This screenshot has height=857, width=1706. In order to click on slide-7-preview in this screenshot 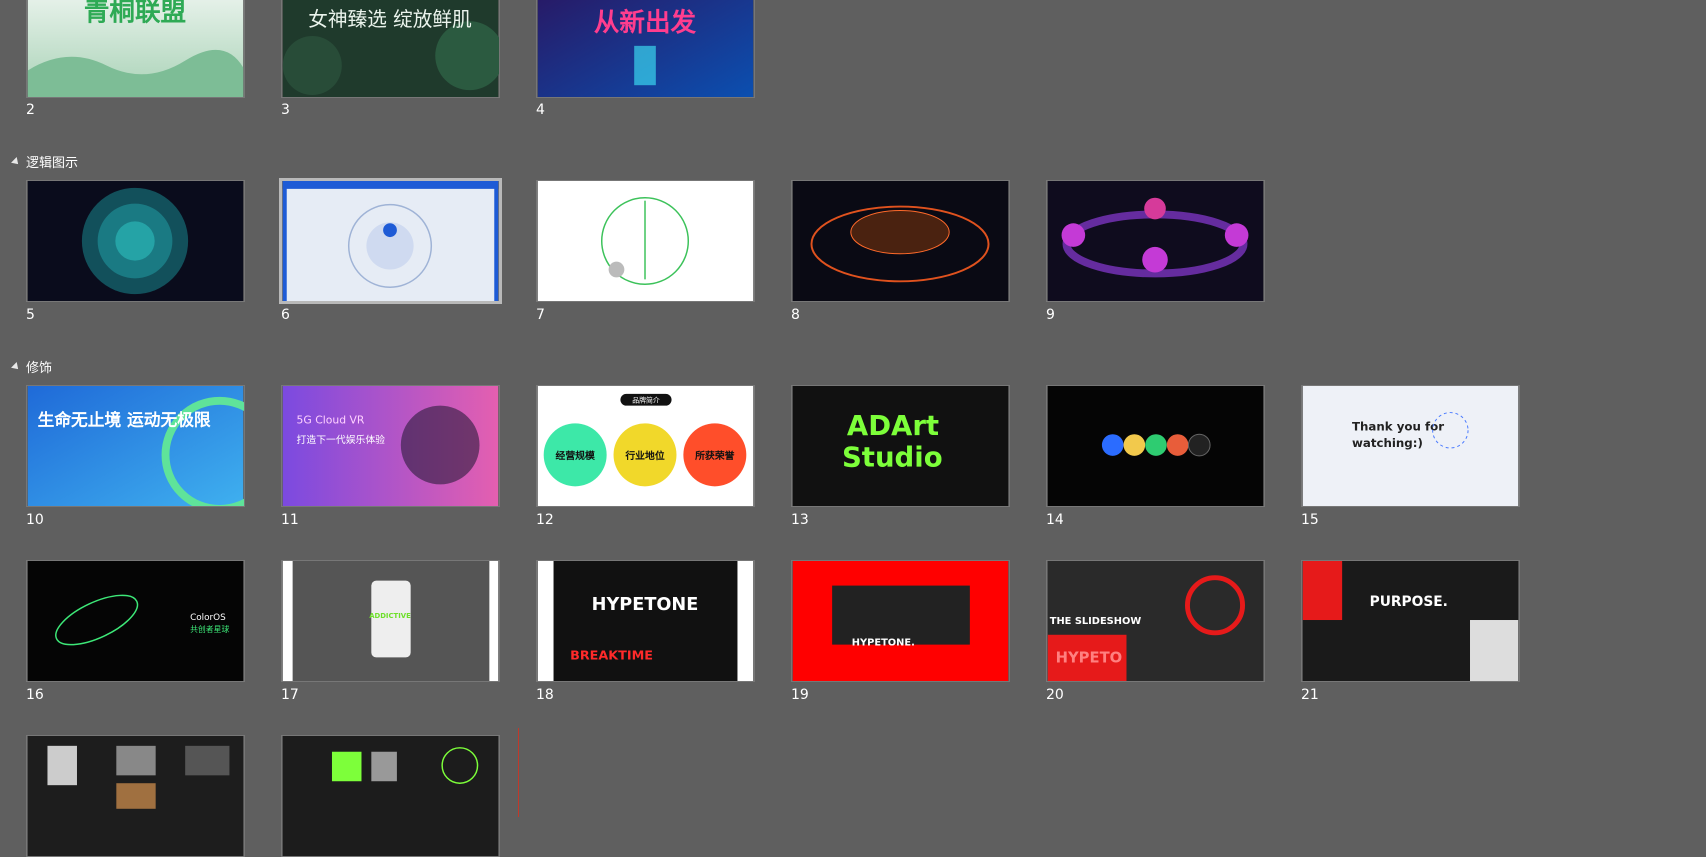, I will do `click(645, 241)`.